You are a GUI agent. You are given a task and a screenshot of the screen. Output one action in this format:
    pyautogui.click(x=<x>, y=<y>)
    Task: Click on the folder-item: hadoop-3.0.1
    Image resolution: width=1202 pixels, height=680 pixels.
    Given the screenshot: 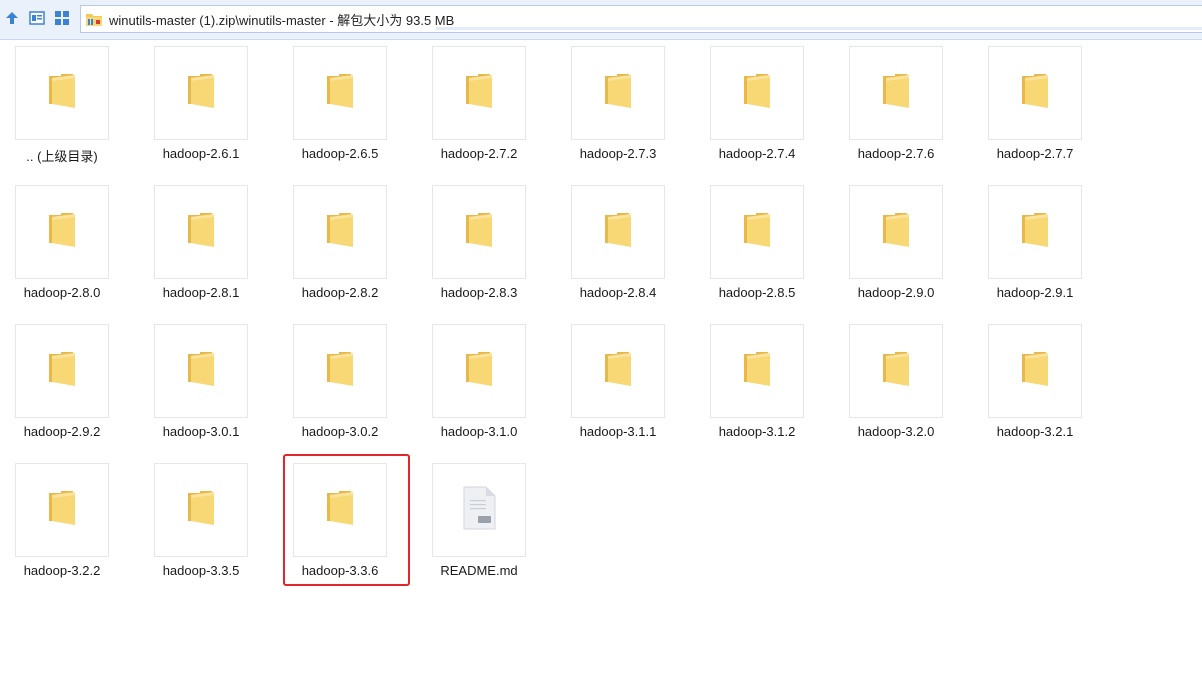 What is the action you would take?
    pyautogui.click(x=208, y=384)
    